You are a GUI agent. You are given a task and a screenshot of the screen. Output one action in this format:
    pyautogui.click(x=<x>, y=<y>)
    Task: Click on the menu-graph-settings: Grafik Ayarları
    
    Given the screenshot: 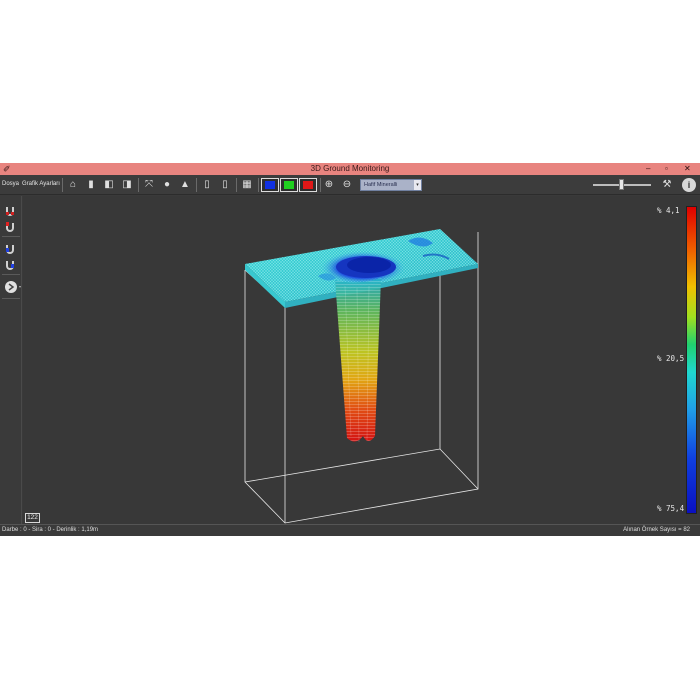 What is the action you would take?
    pyautogui.click(x=41, y=184)
    